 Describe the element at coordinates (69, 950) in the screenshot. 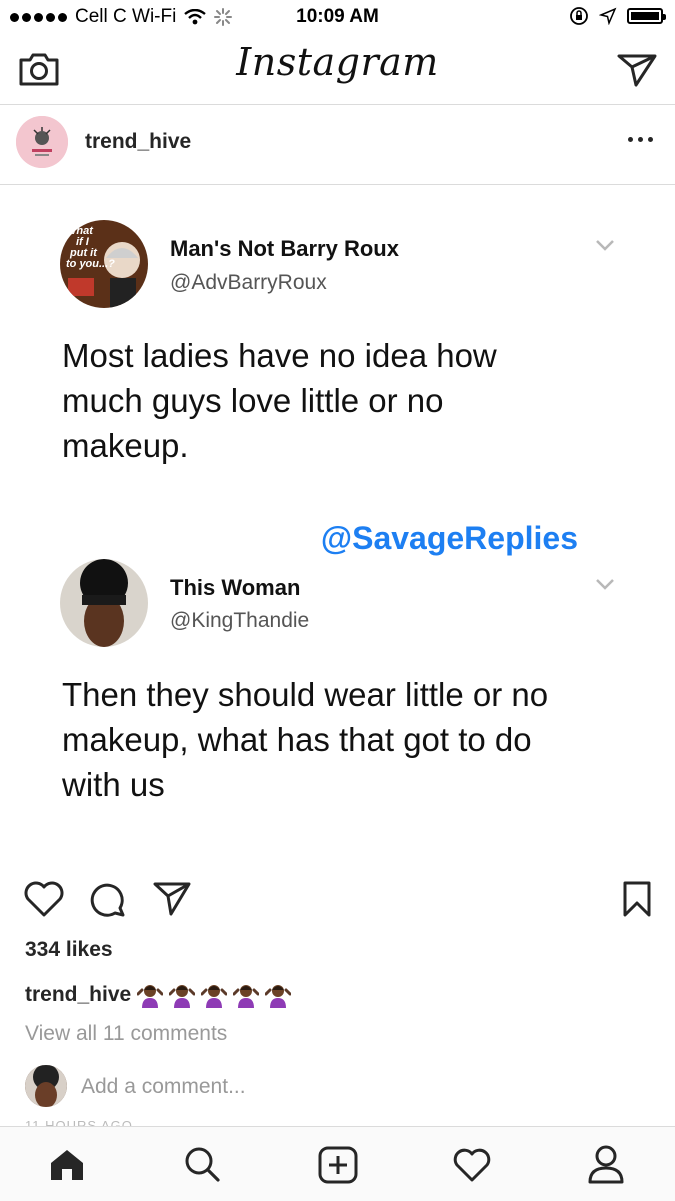

I see `likes-count: 334 likes` at that location.